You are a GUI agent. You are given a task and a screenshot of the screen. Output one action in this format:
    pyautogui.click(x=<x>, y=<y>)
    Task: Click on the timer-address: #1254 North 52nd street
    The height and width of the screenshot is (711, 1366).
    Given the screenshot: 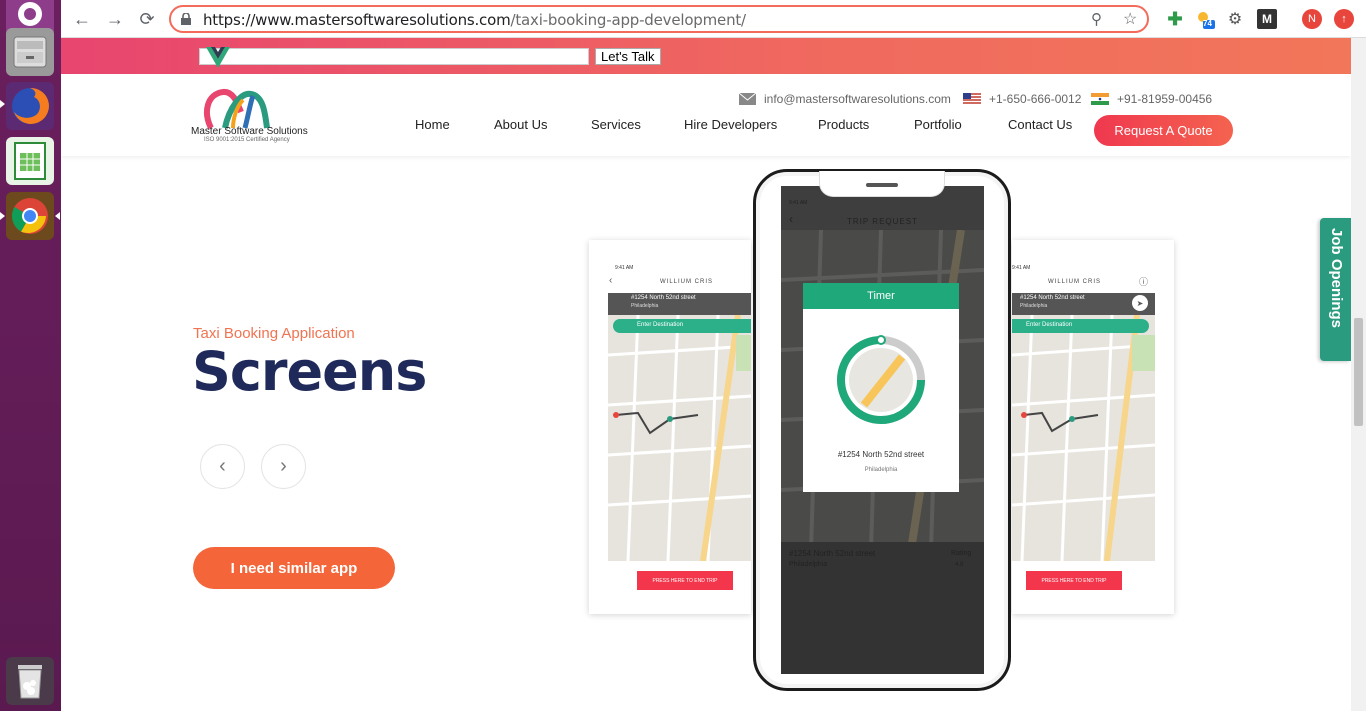 What is the action you would take?
    pyautogui.click(x=881, y=454)
    